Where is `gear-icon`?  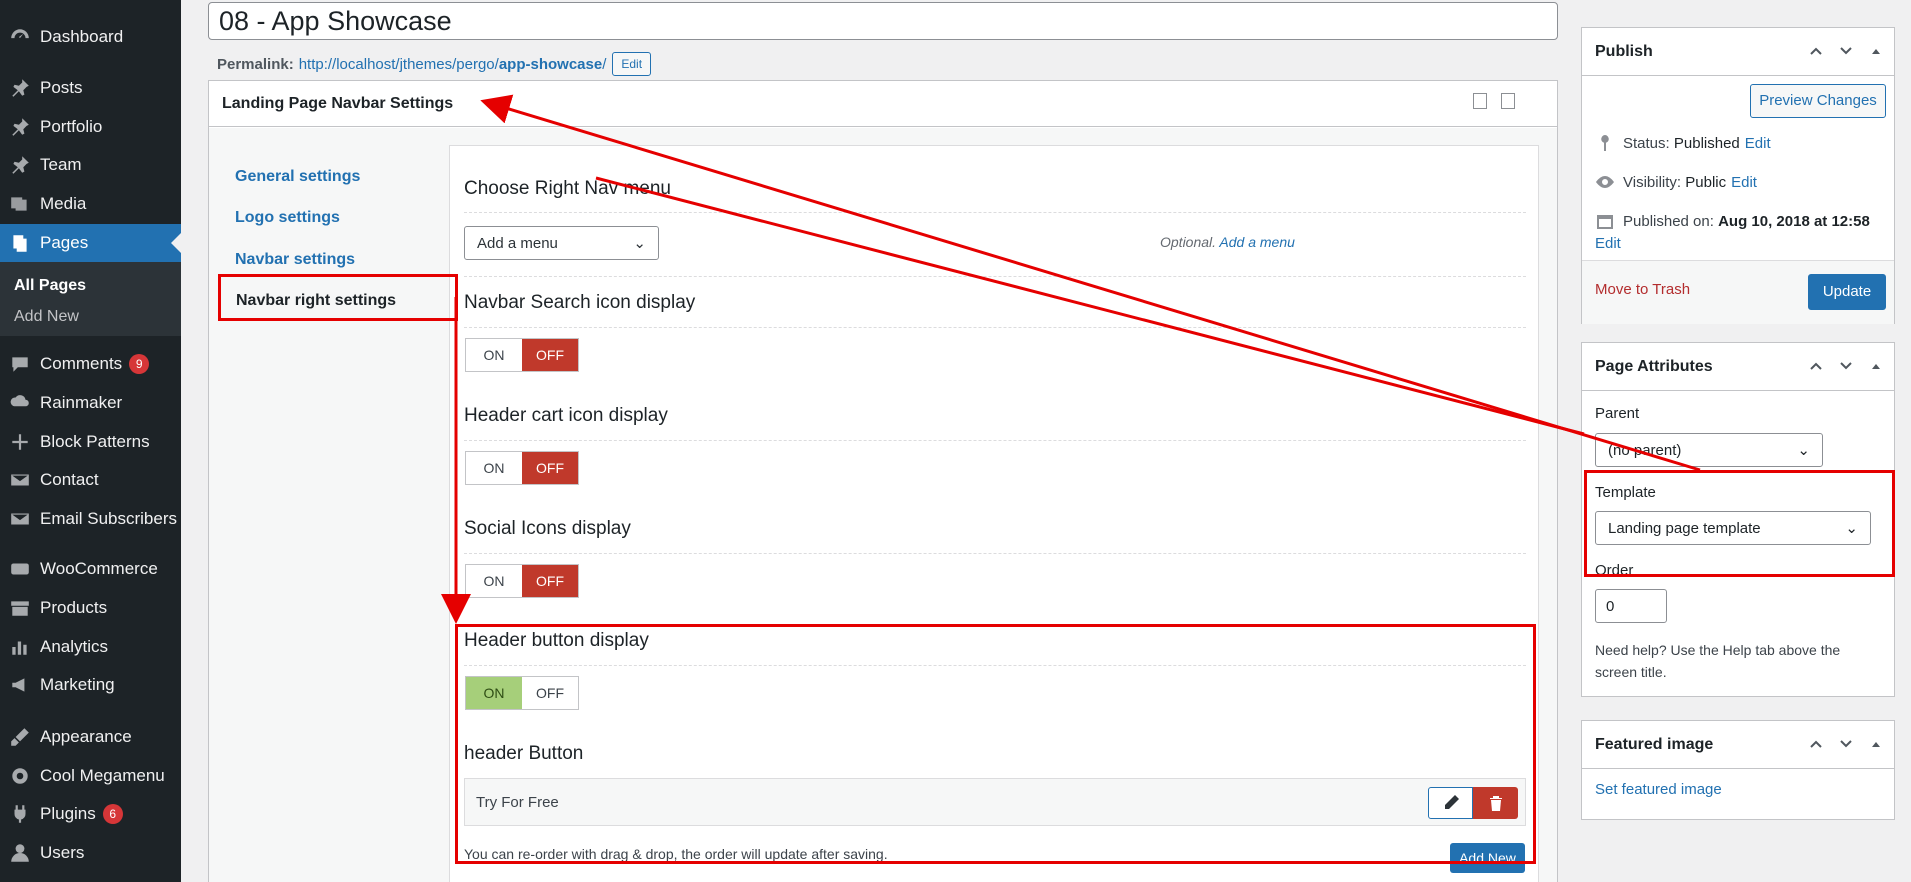 gear-icon is located at coordinates (20, 776).